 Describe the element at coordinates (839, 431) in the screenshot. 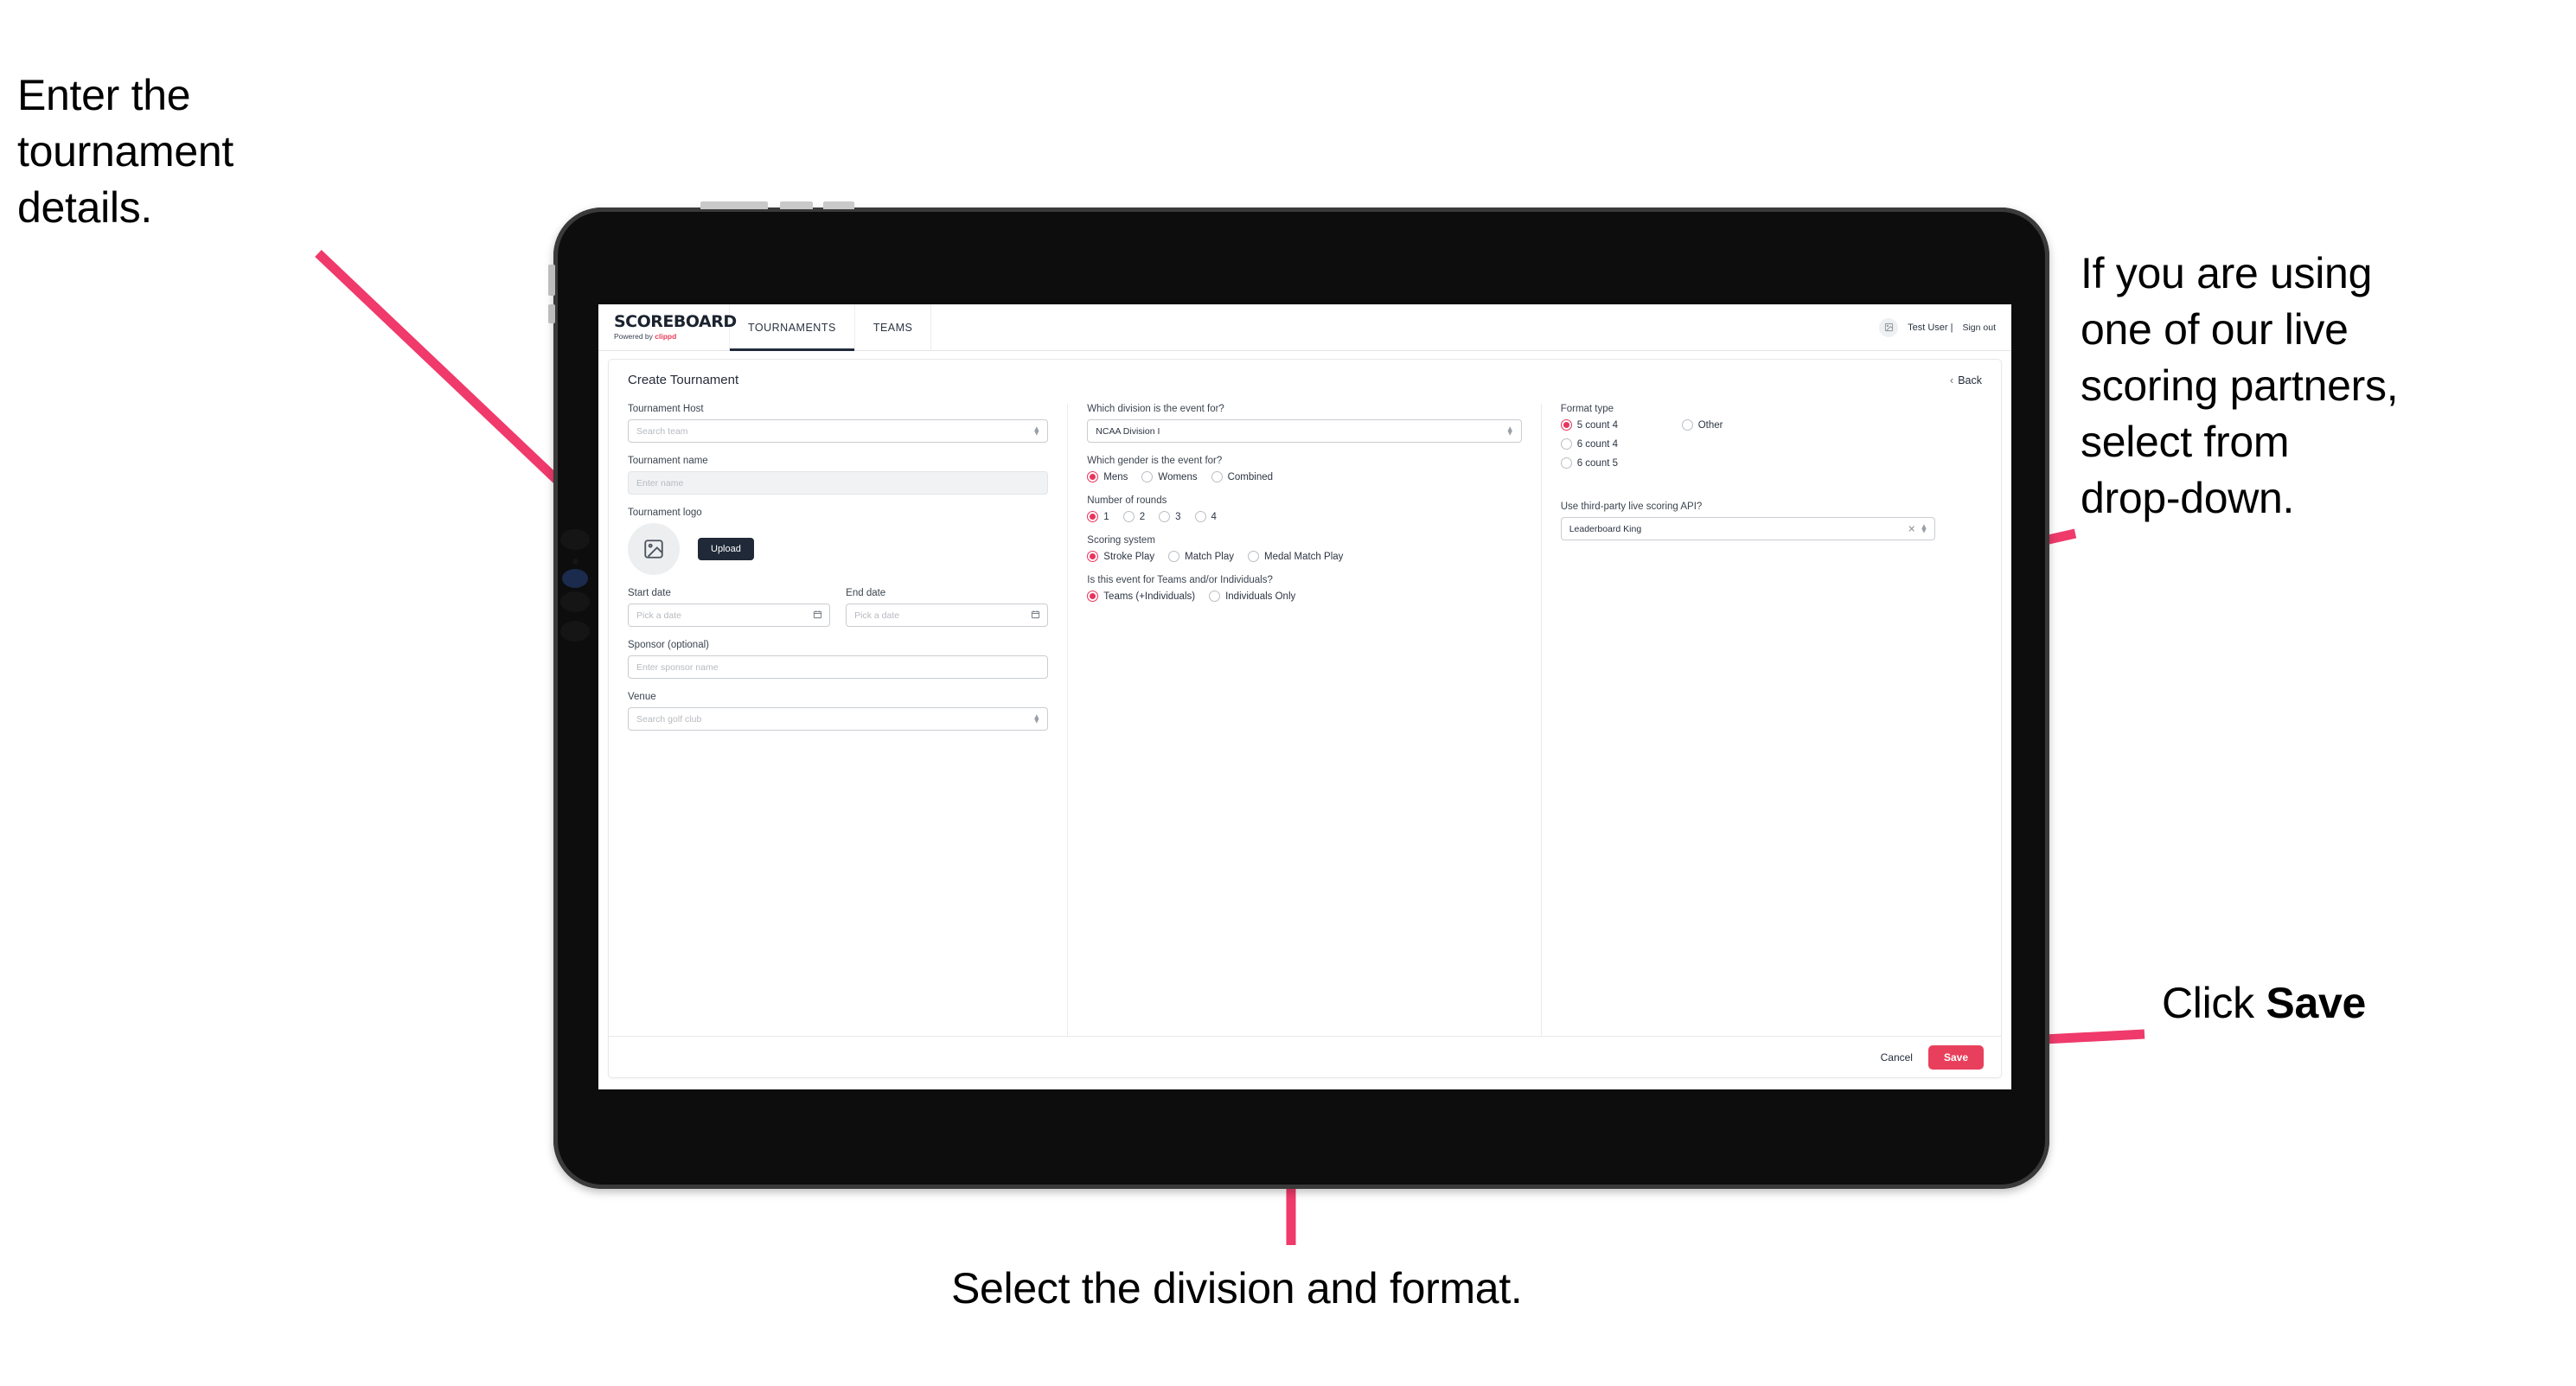

I see `tournament-host-select: Search team ▲ ▼` at that location.